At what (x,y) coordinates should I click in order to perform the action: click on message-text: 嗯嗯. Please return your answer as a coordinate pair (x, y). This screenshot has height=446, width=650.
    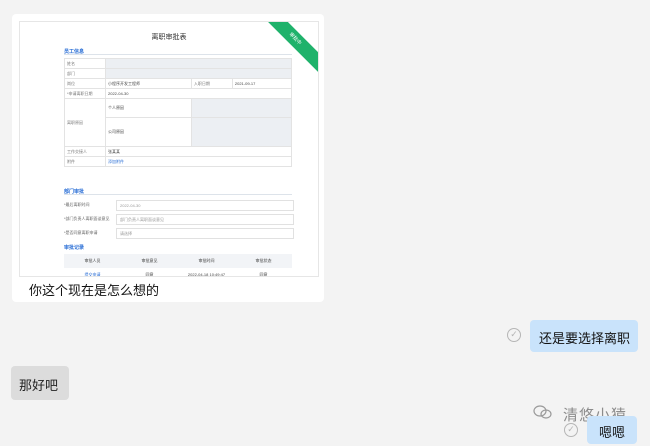
    Looking at the image, I should click on (612, 433).